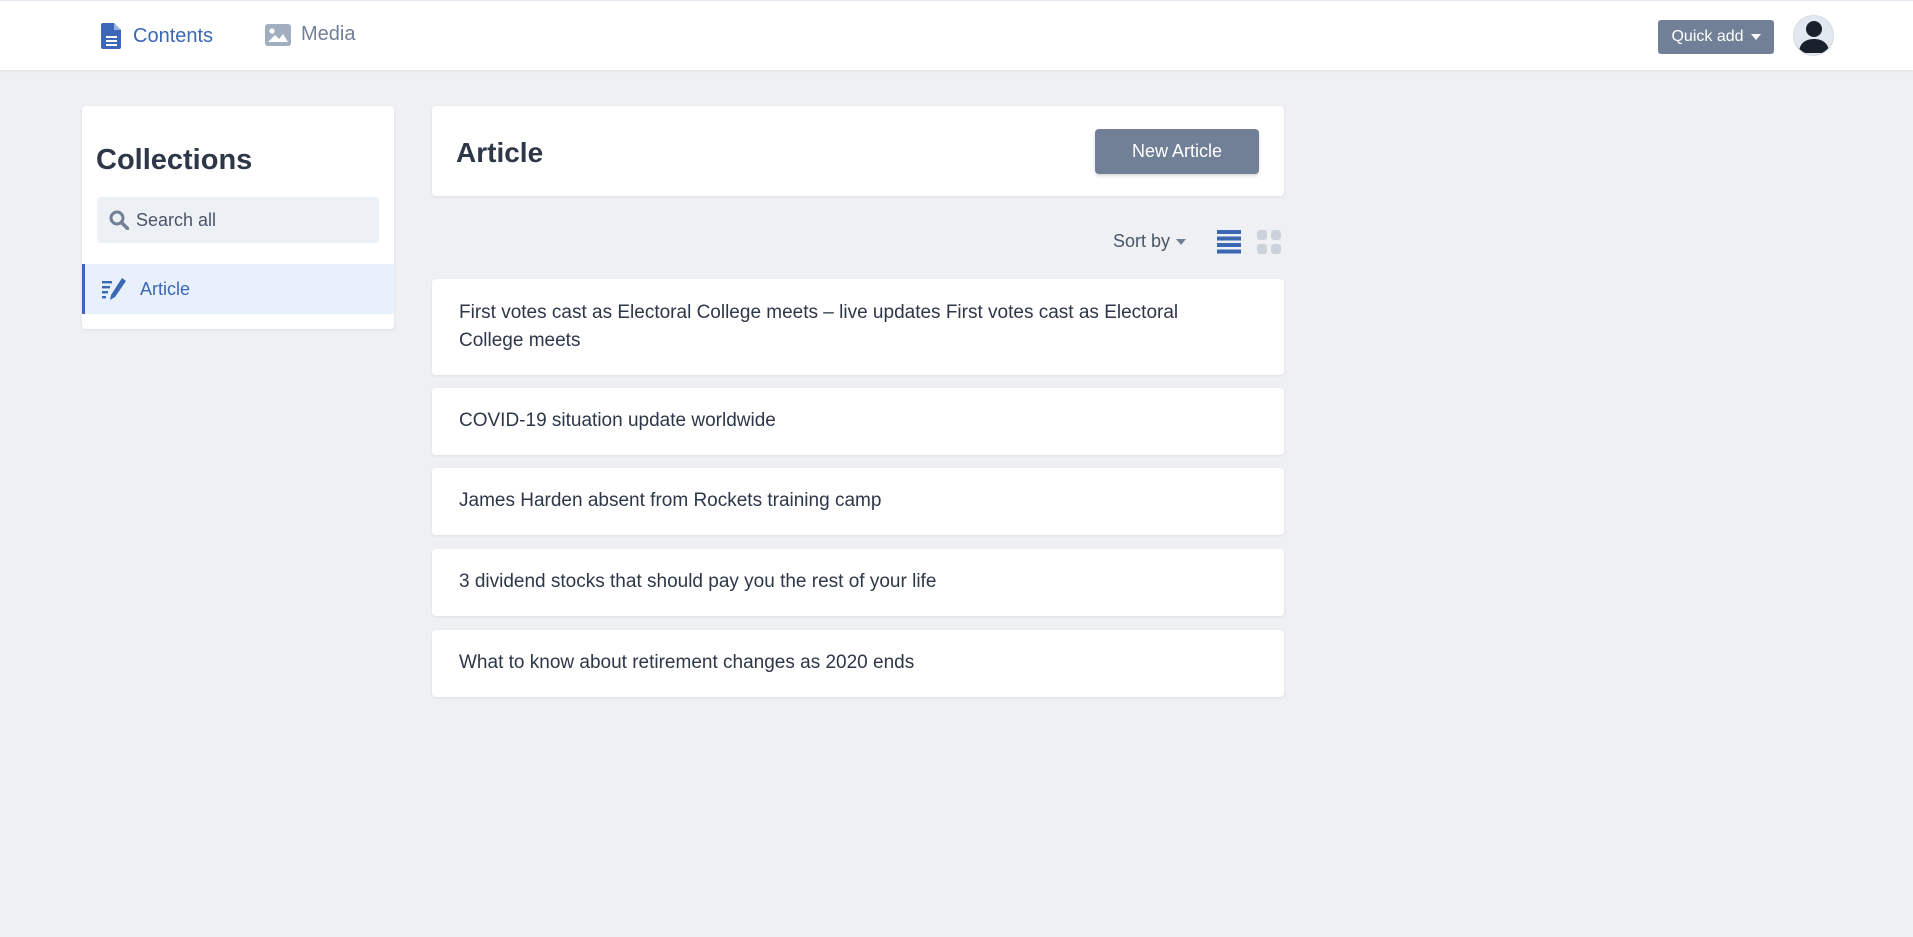 The height and width of the screenshot is (937, 1913). I want to click on quick-add-button: Quick add, so click(1716, 37).